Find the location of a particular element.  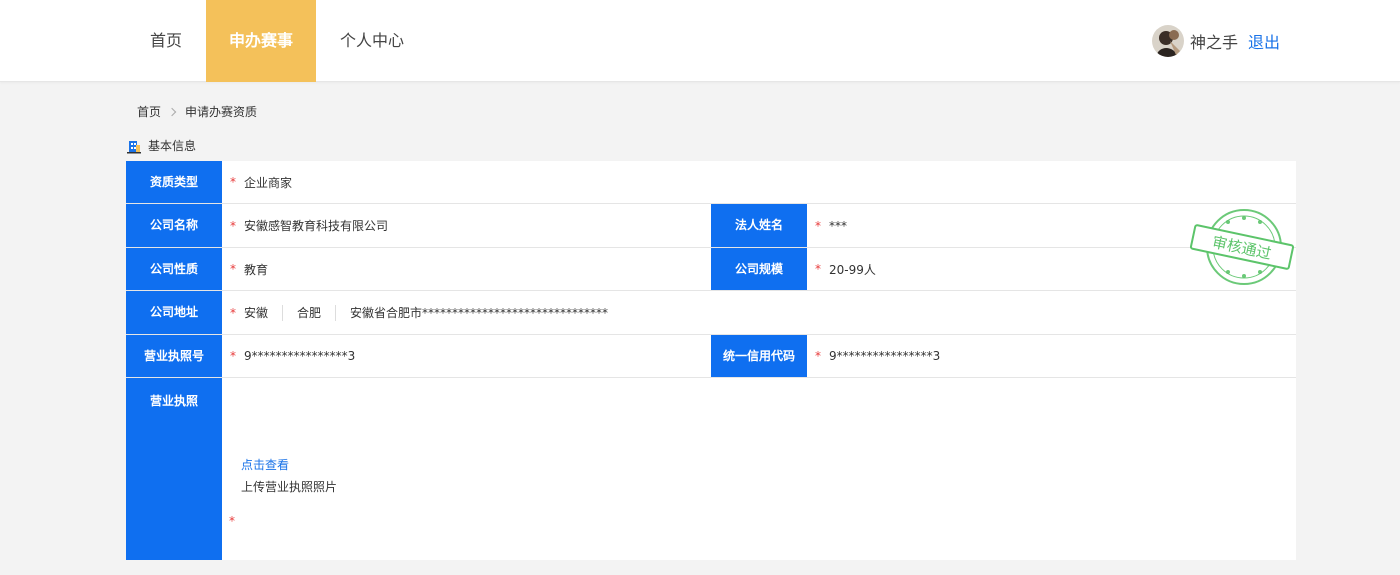

view-license-link: 点击查看 is located at coordinates (265, 463).